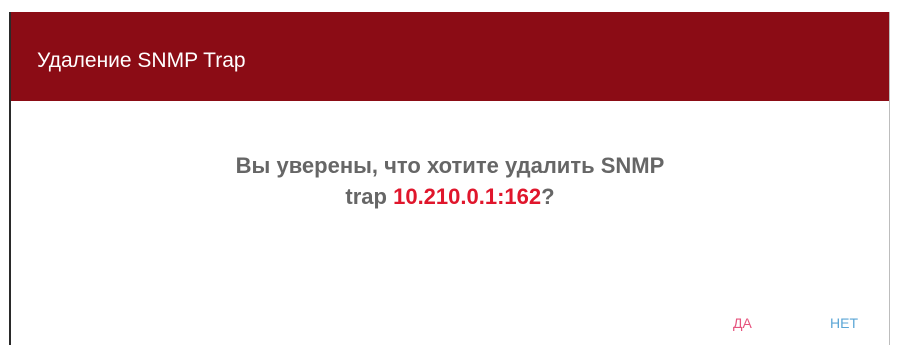  Describe the element at coordinates (742, 323) in the screenshot. I see `yes-button: ДА` at that location.